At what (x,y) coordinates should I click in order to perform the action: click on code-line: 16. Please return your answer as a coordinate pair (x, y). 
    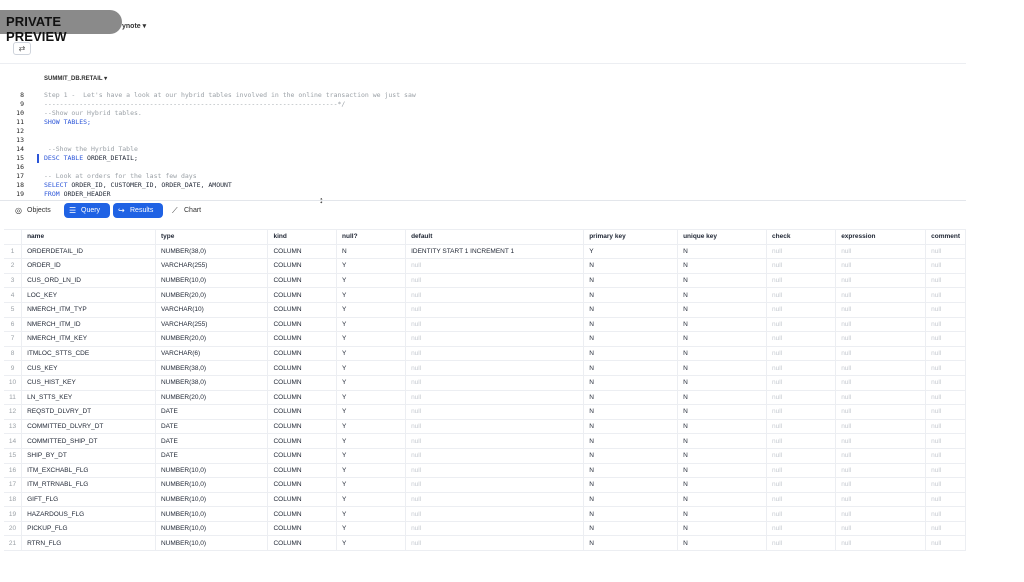
    Looking at the image, I should click on (483, 167).